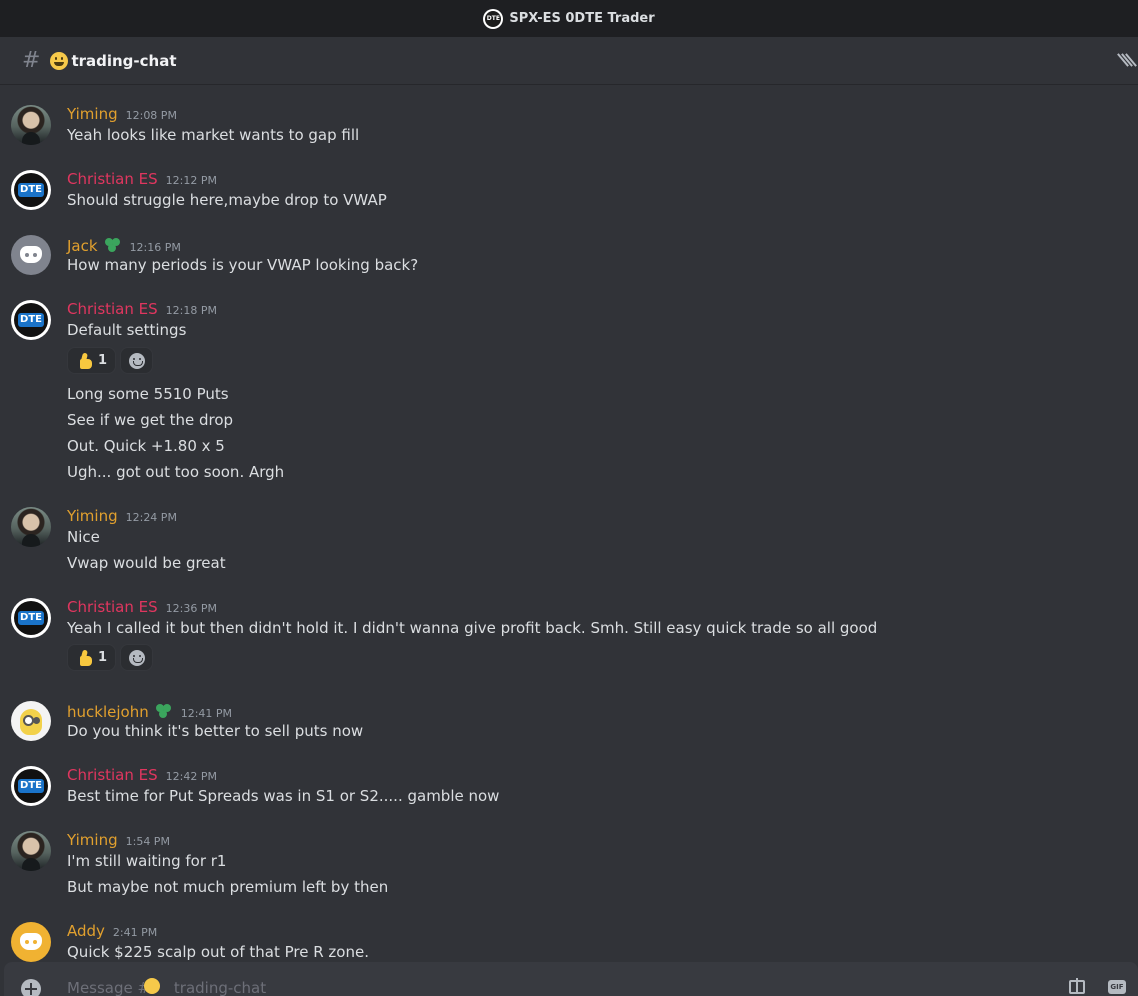  I want to click on plus-icon, so click(31, 987).